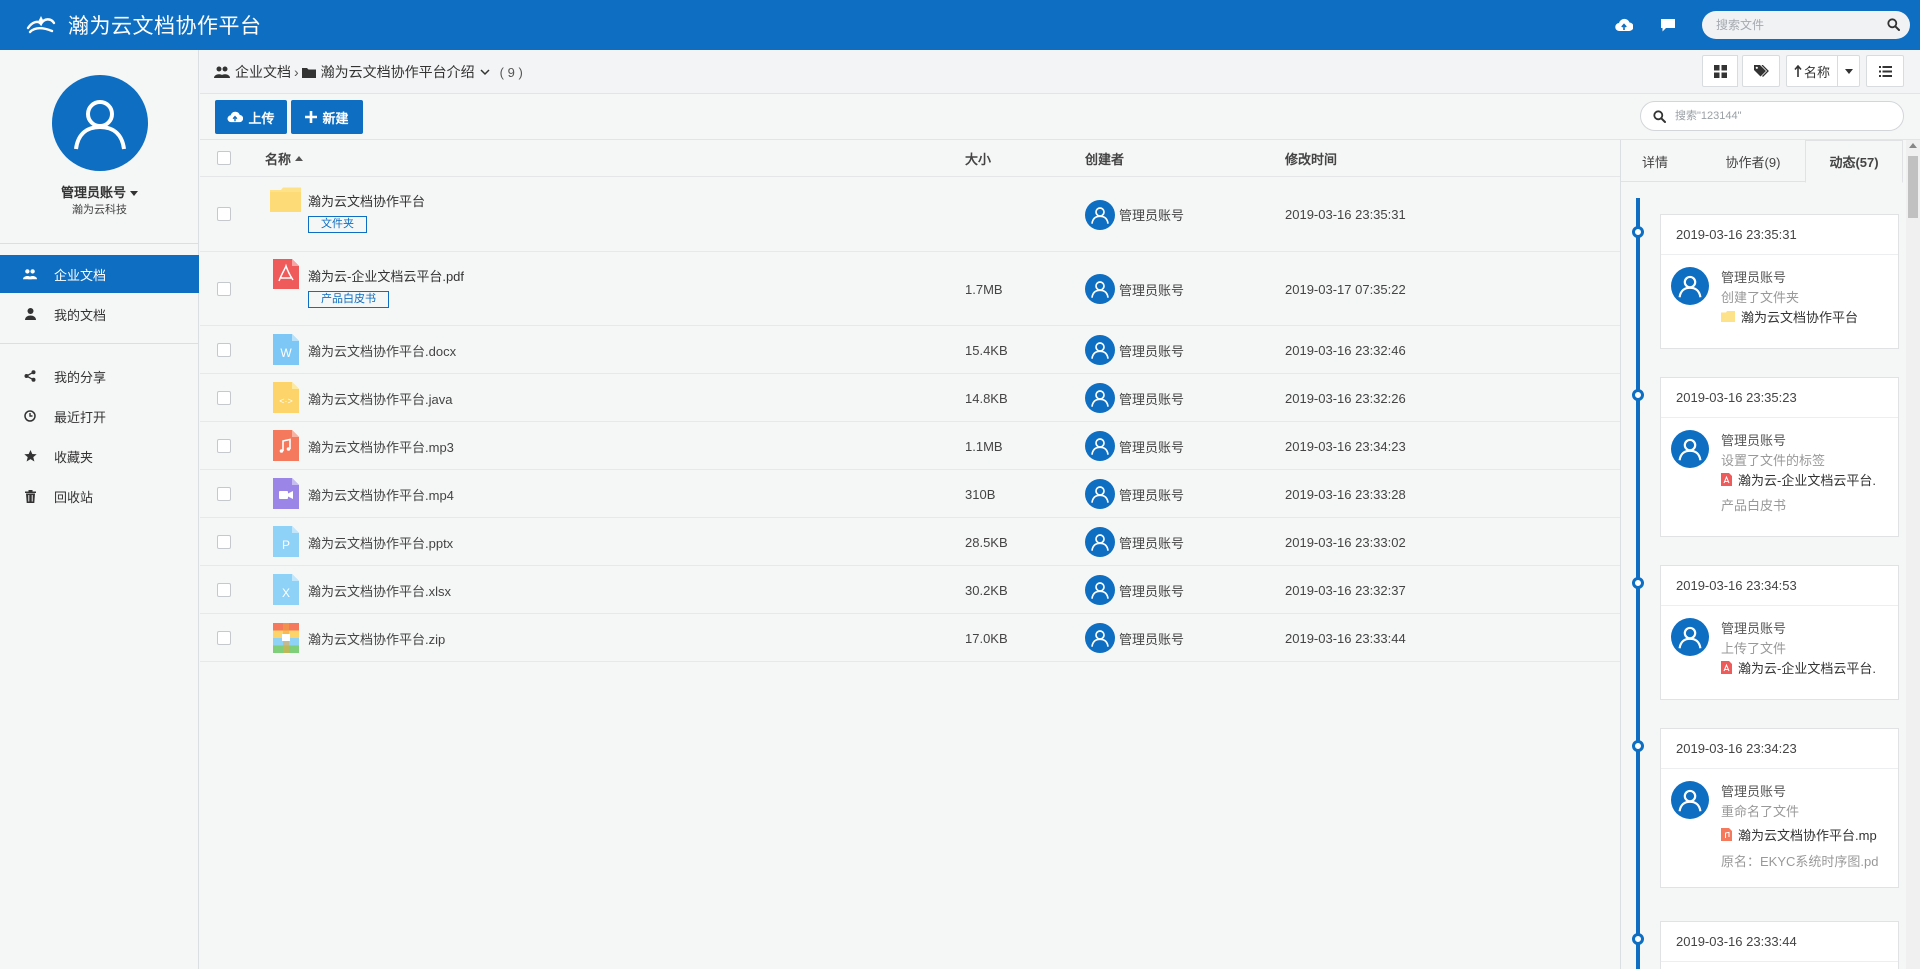 This screenshot has width=1920, height=969. I want to click on select-all-checkbox, so click(224, 158).